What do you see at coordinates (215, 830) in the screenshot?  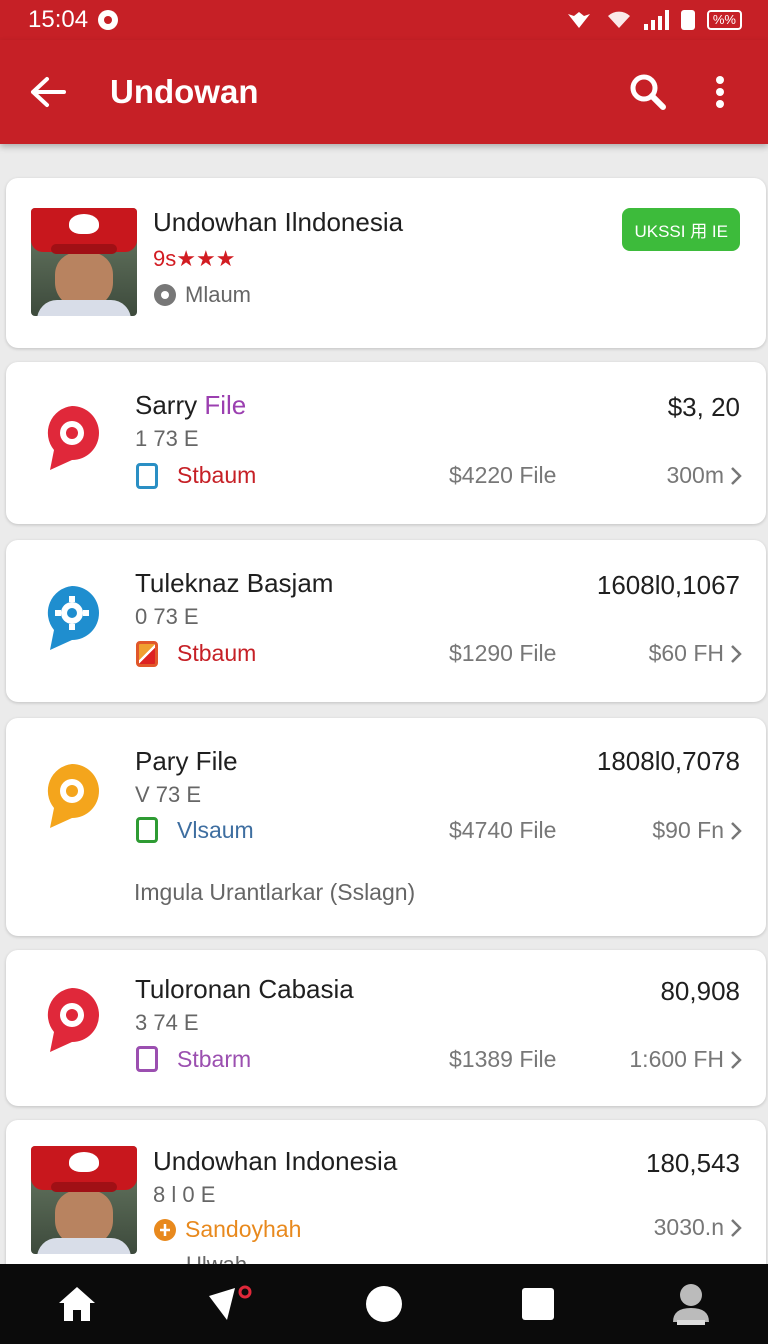 I see `item-tag: Vlsaum` at bounding box center [215, 830].